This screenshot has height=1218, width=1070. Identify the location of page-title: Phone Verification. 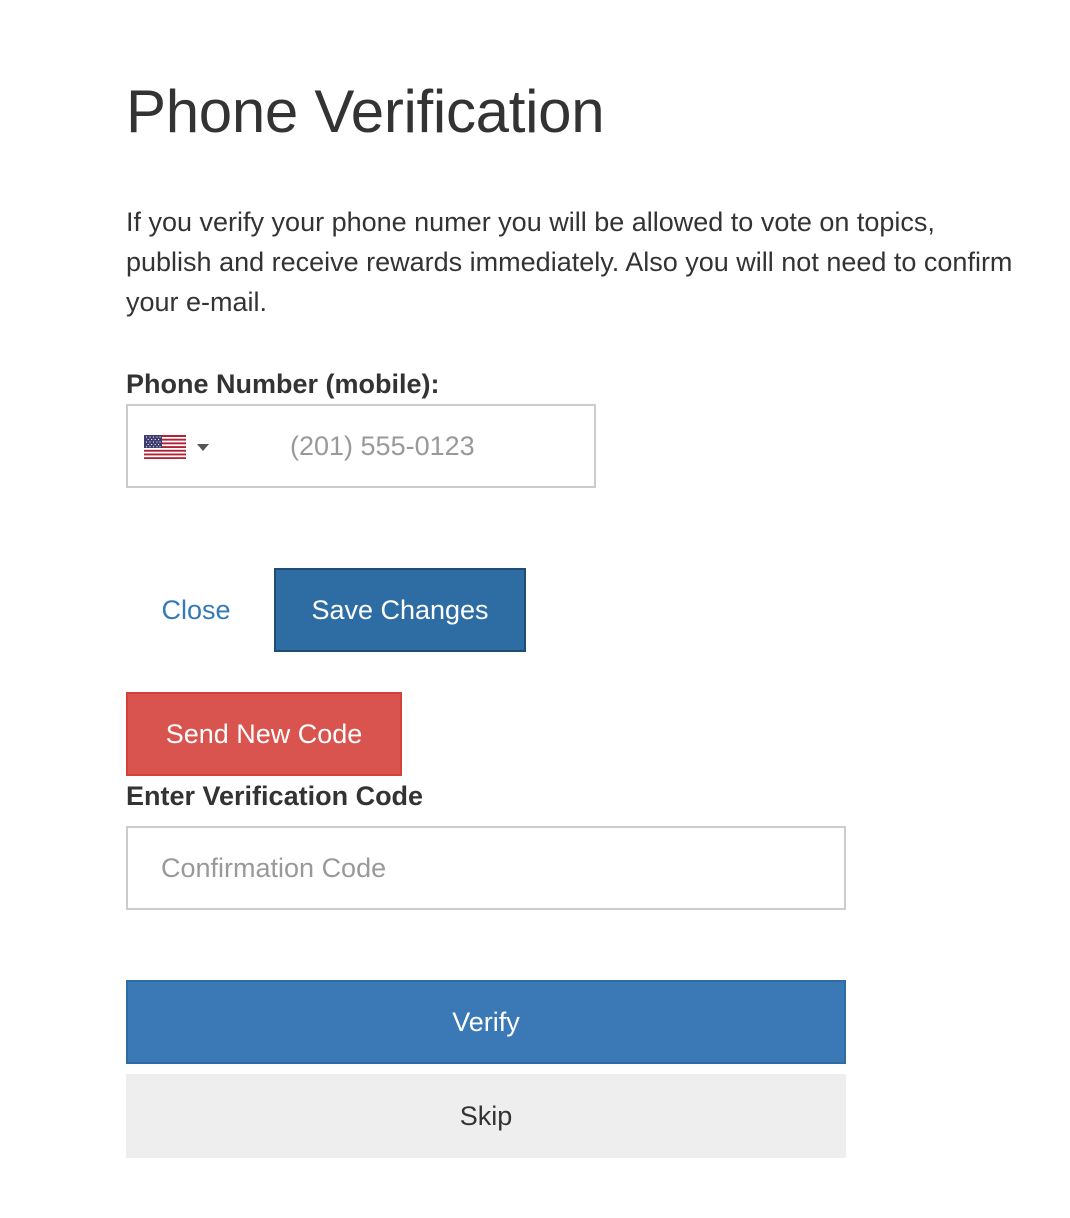
(365, 111).